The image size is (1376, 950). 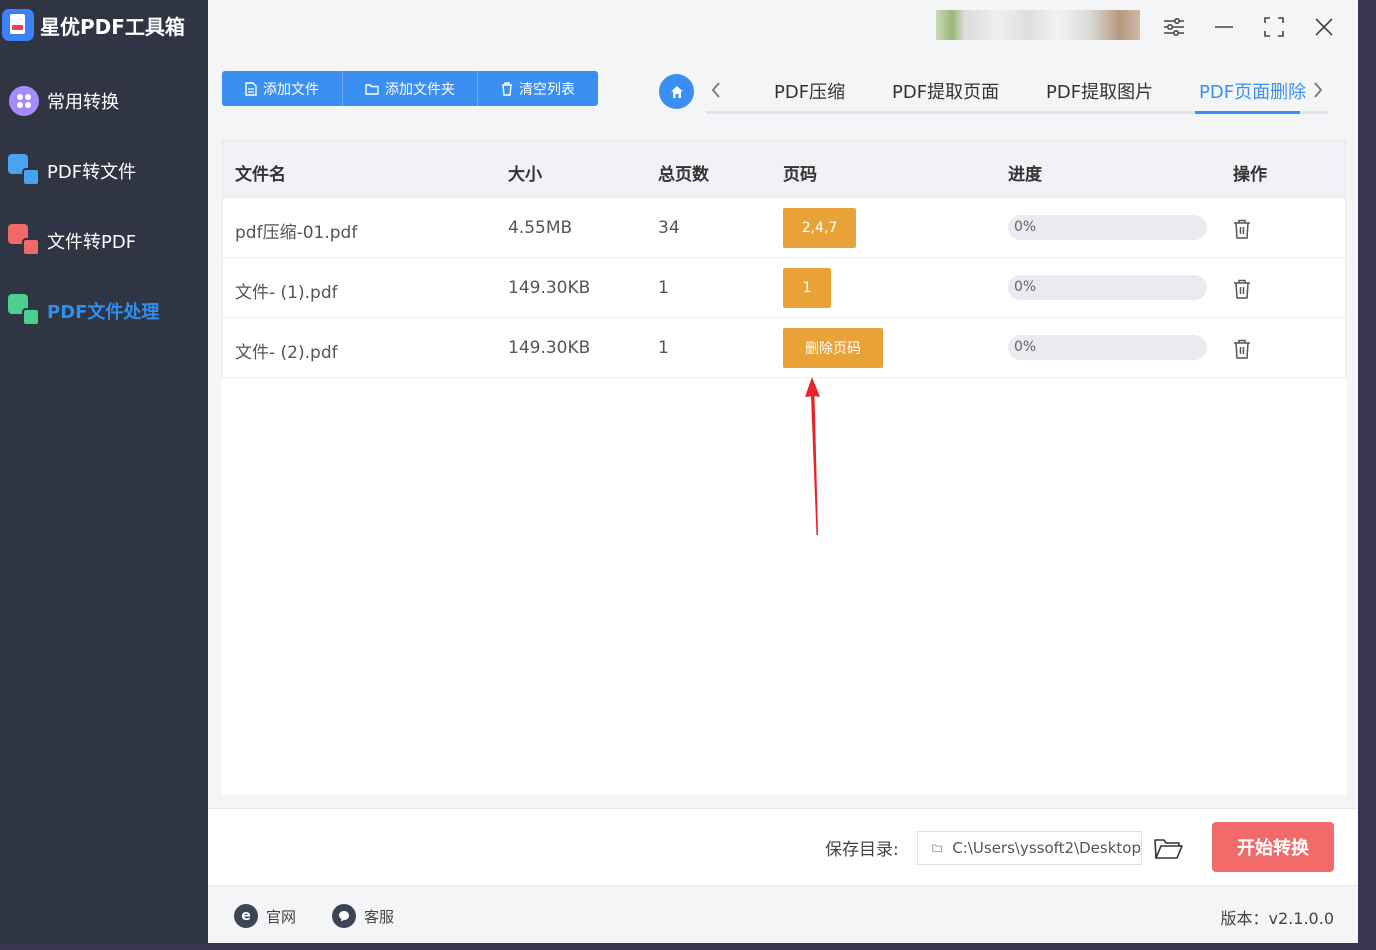 What do you see at coordinates (25, 171) in the screenshot?
I see `pdf-to-file-icon` at bounding box center [25, 171].